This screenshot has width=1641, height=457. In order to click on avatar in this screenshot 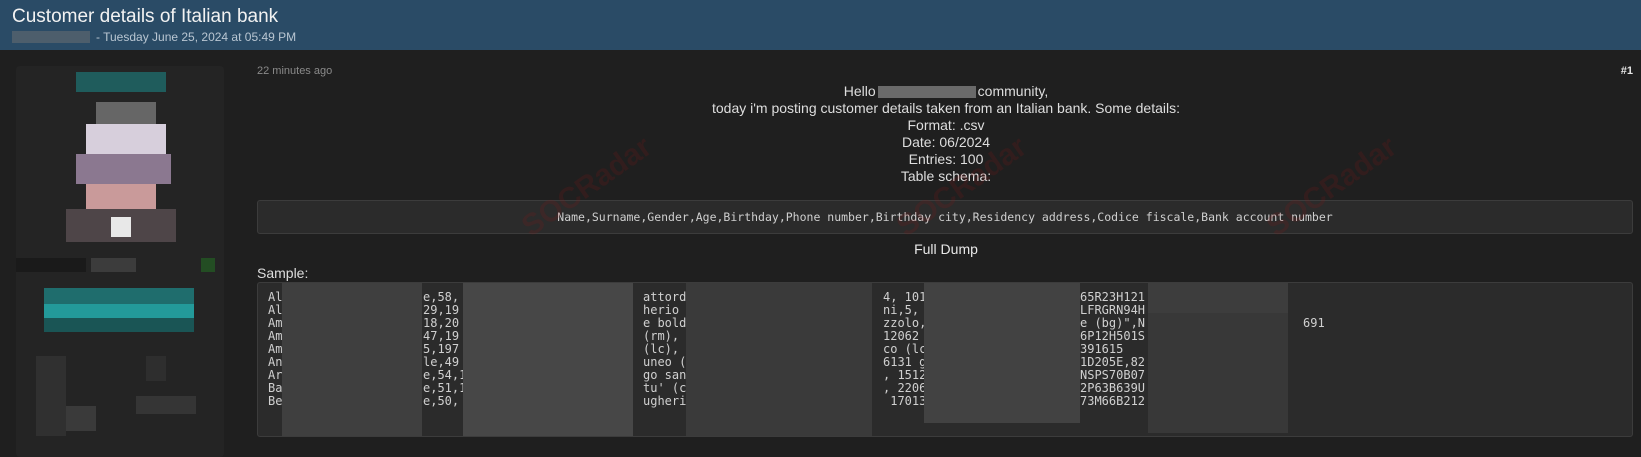, I will do `click(126, 159)`.